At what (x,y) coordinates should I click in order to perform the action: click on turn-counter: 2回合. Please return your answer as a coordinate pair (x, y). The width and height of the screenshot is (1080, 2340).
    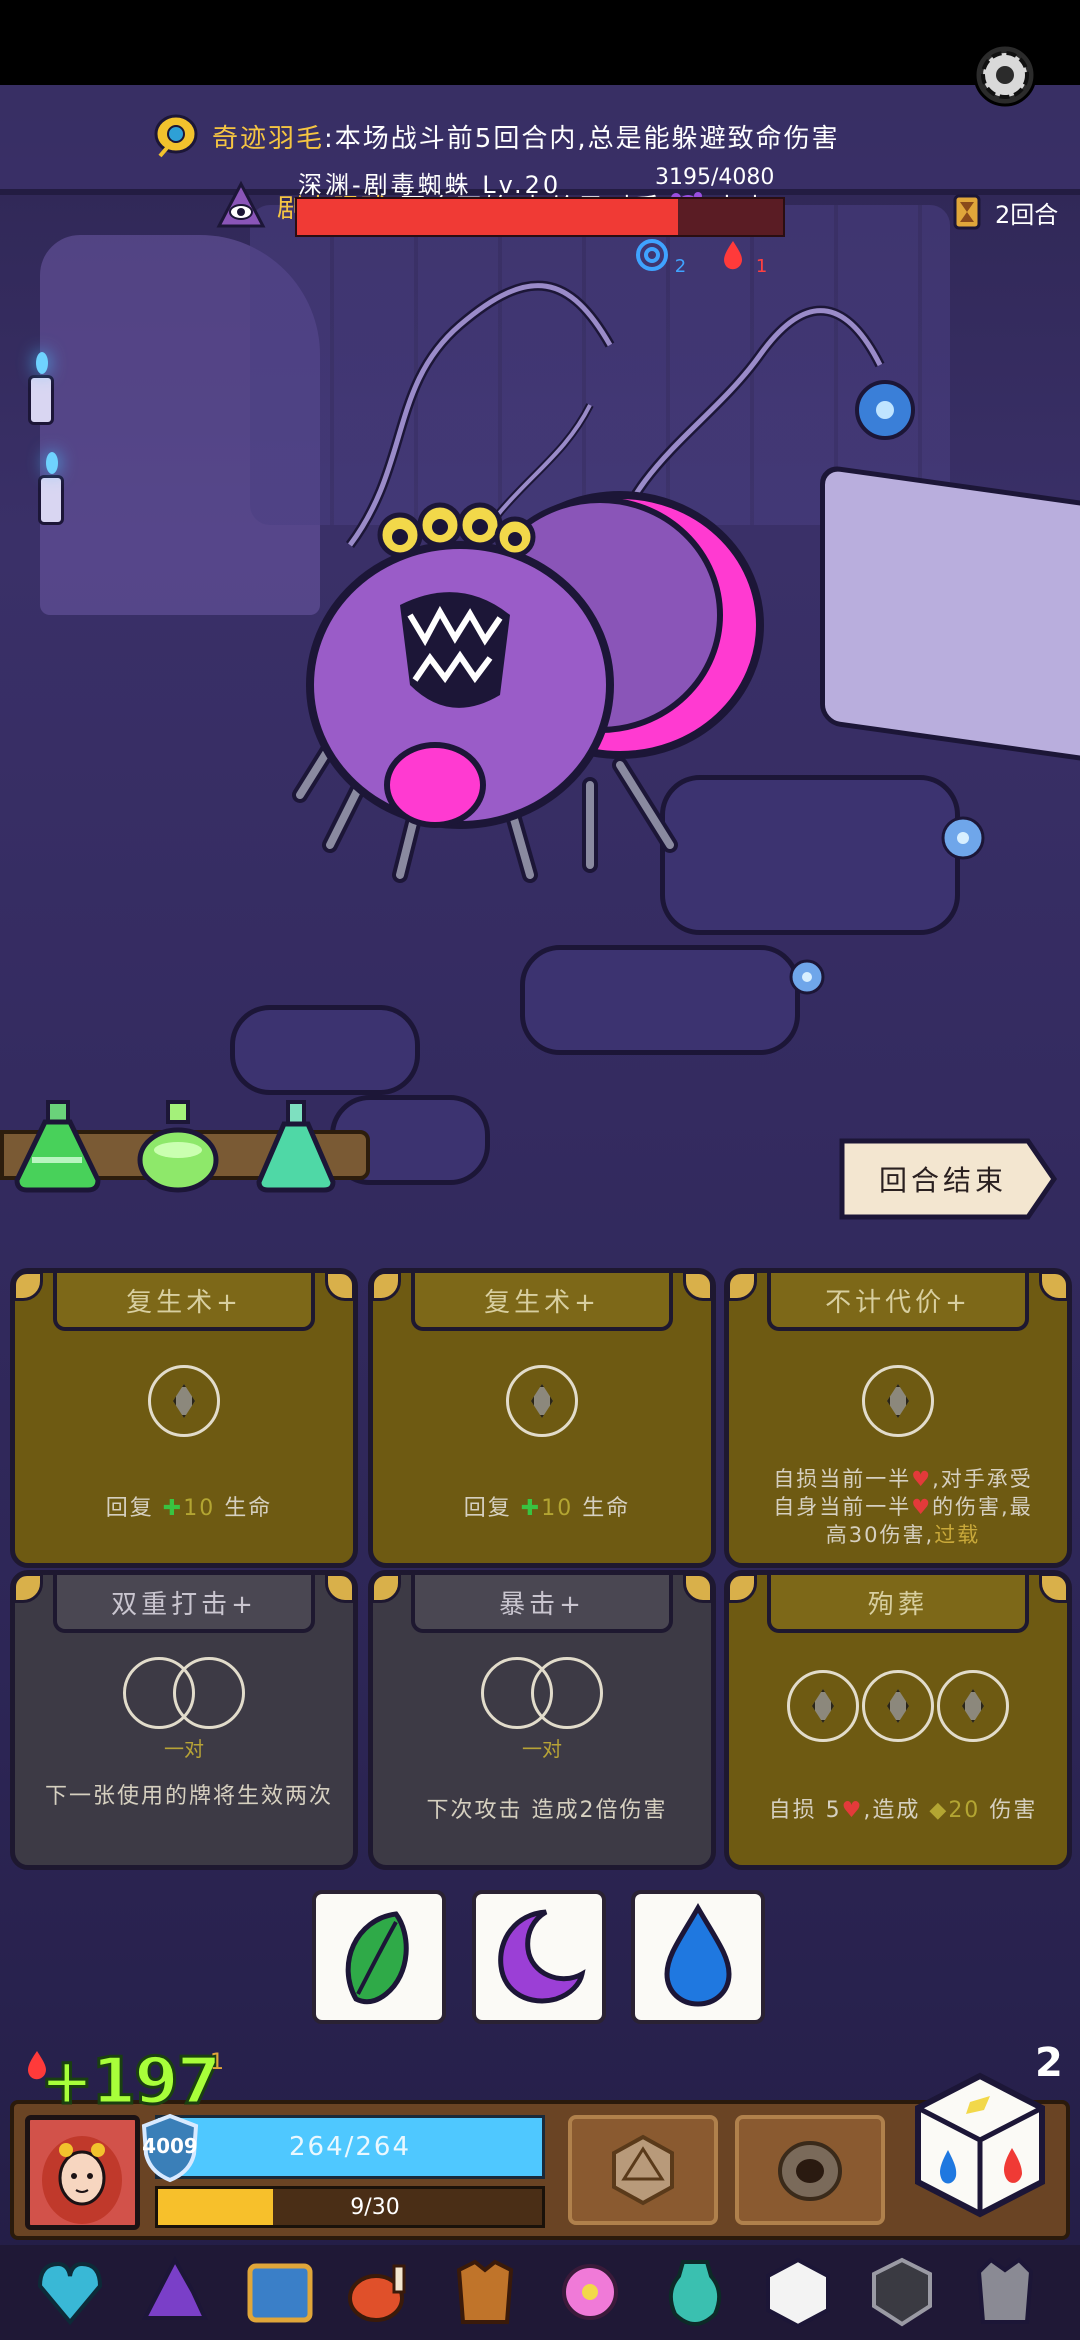
    Looking at the image, I should click on (1001, 212).